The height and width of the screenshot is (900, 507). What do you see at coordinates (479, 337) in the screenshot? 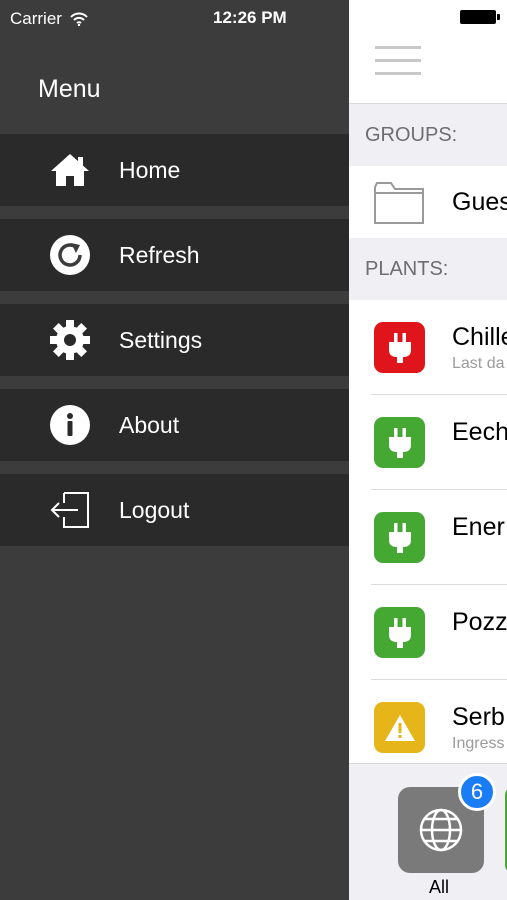
I see `plant-name: Chille` at bounding box center [479, 337].